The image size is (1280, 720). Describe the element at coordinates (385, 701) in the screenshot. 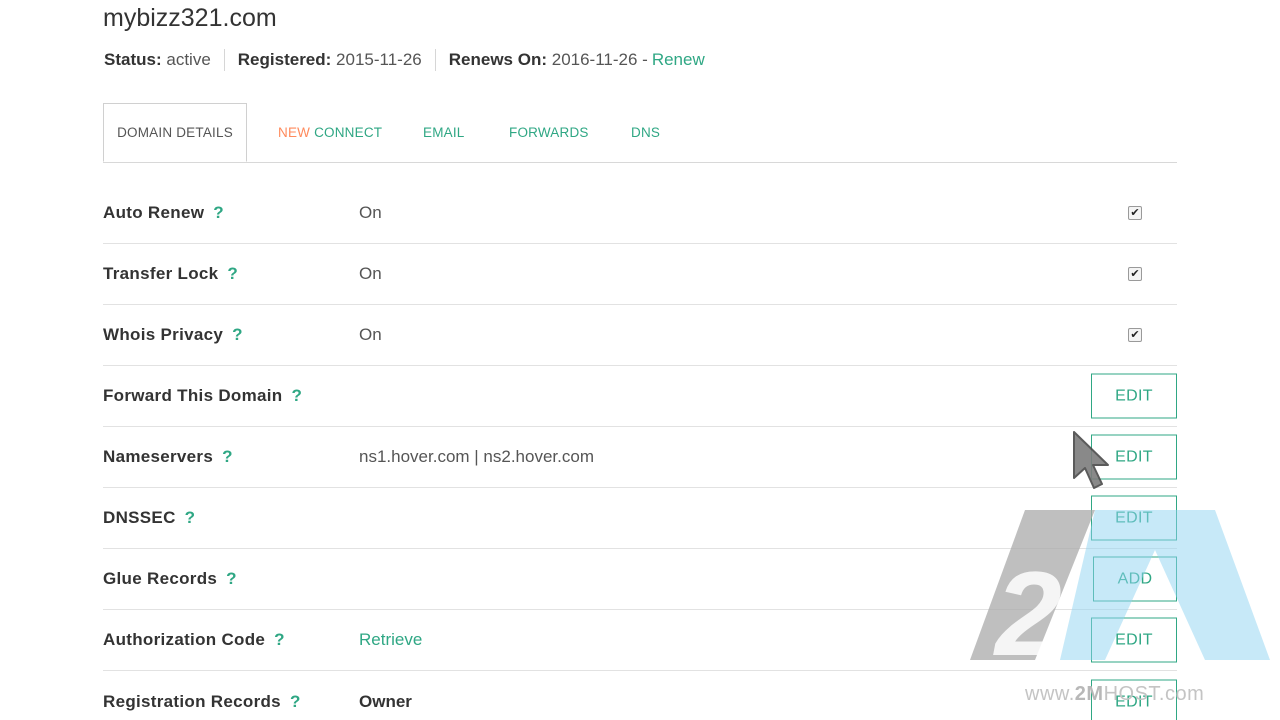

I see `row-value: Owner` at that location.